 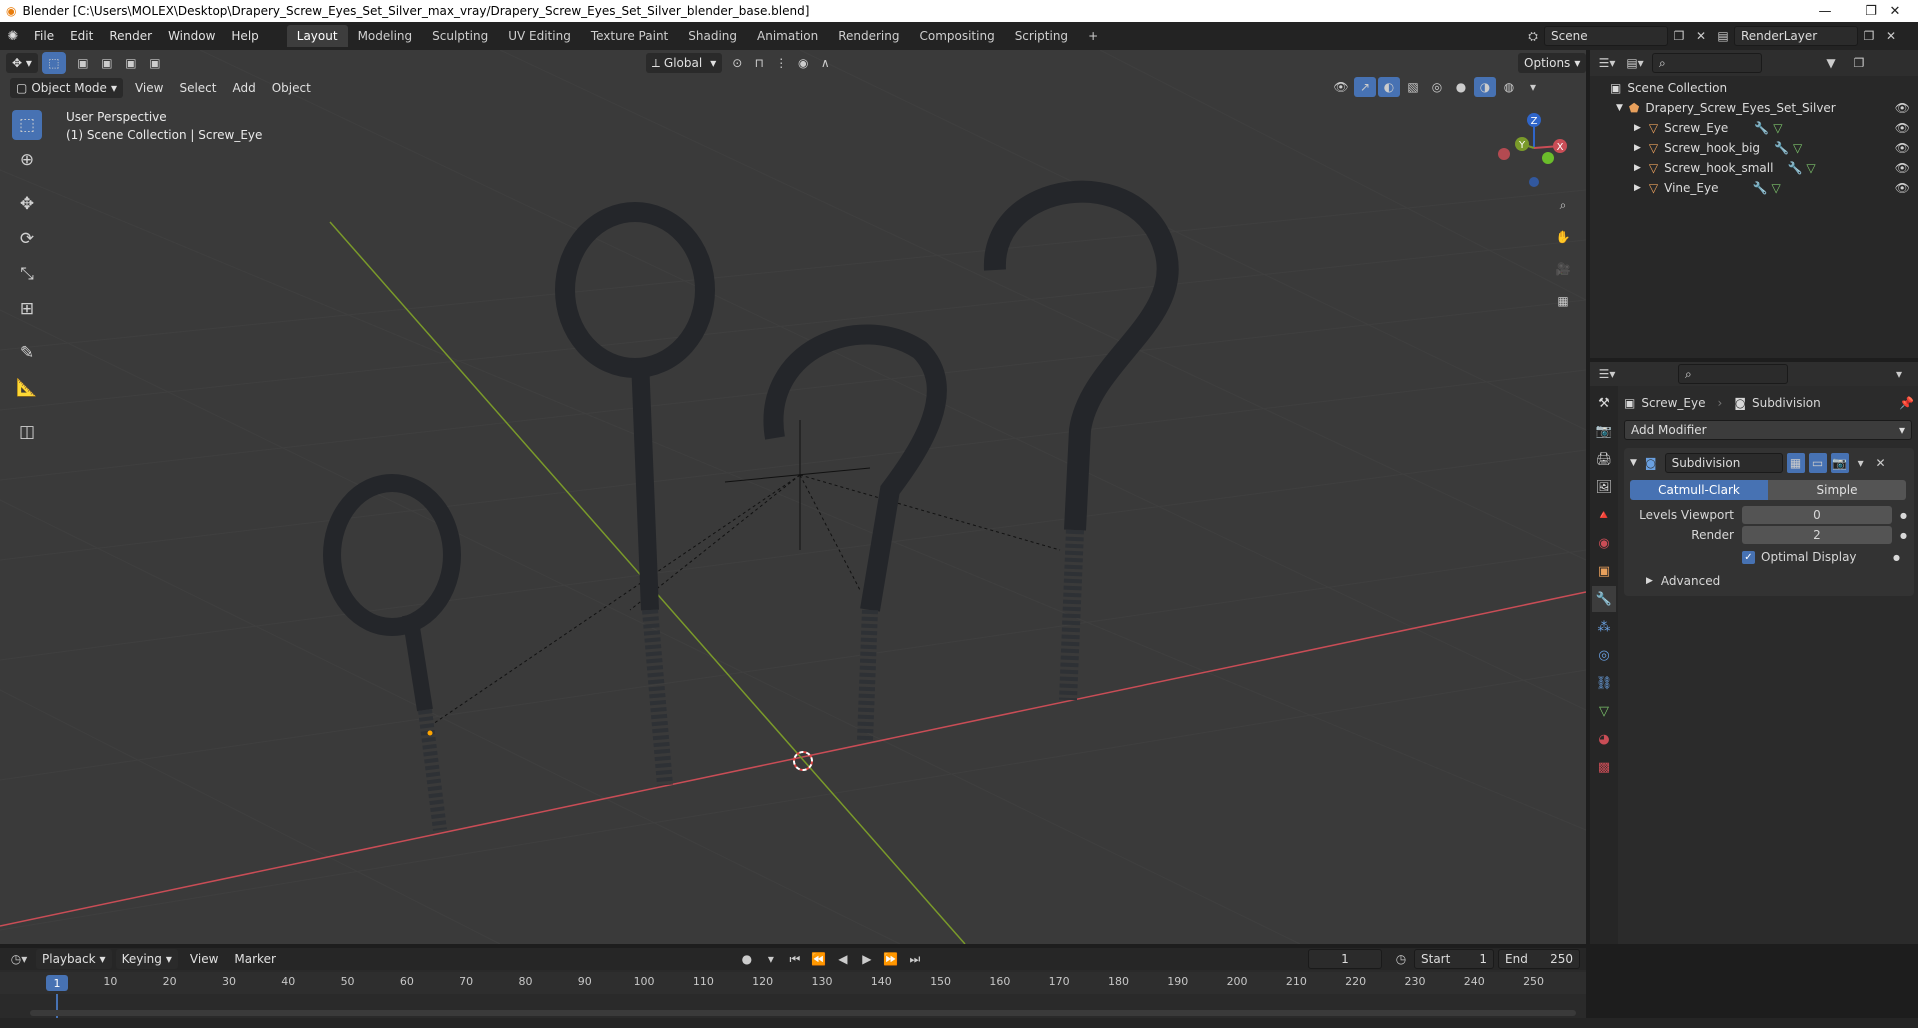 What do you see at coordinates (1563, 301) in the screenshot?
I see `ortho-grid-icon: ▦` at bounding box center [1563, 301].